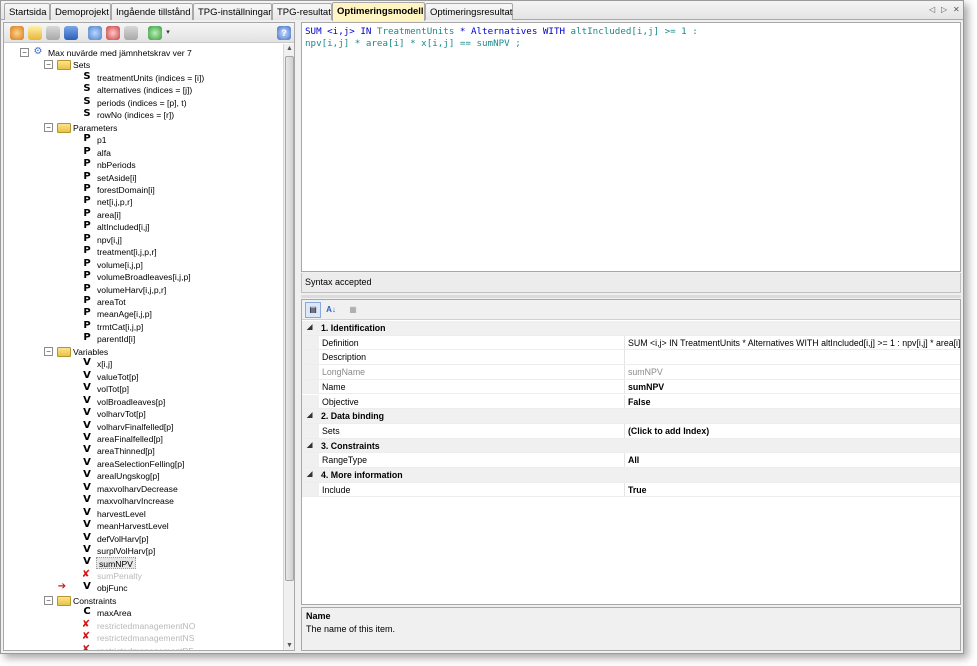 This screenshot has width=977, height=666. I want to click on tree-item: rowNo (indices = [r]), so click(135, 115).